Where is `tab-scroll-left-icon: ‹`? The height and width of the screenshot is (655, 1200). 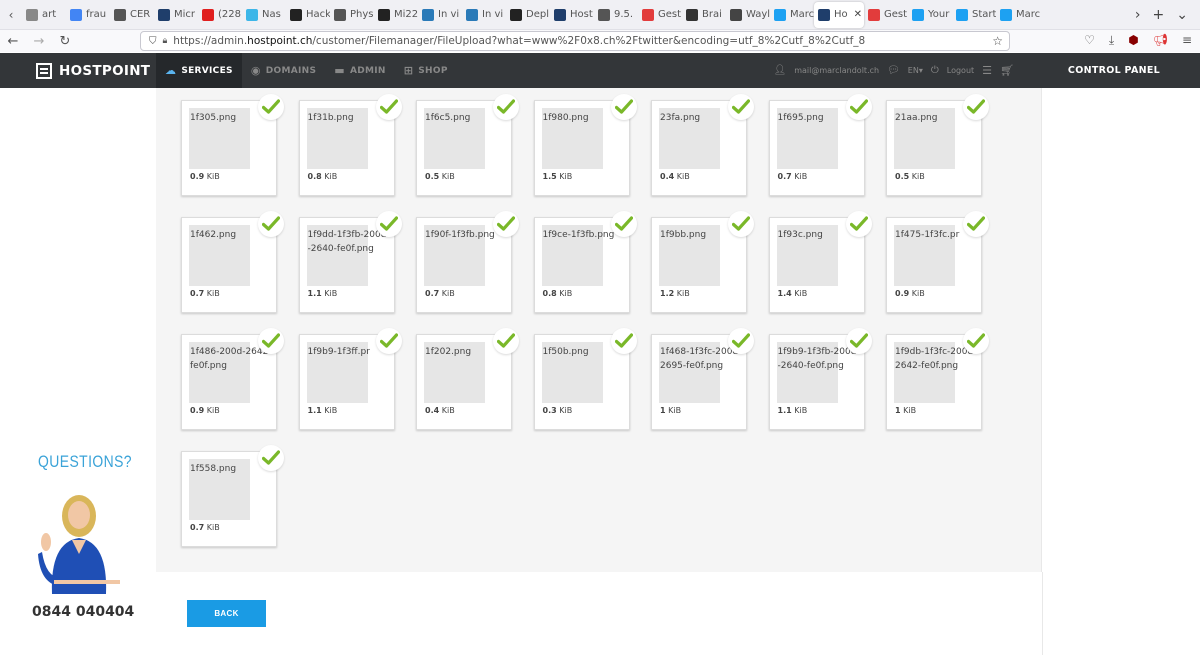 tab-scroll-left-icon: ‹ is located at coordinates (11, 15).